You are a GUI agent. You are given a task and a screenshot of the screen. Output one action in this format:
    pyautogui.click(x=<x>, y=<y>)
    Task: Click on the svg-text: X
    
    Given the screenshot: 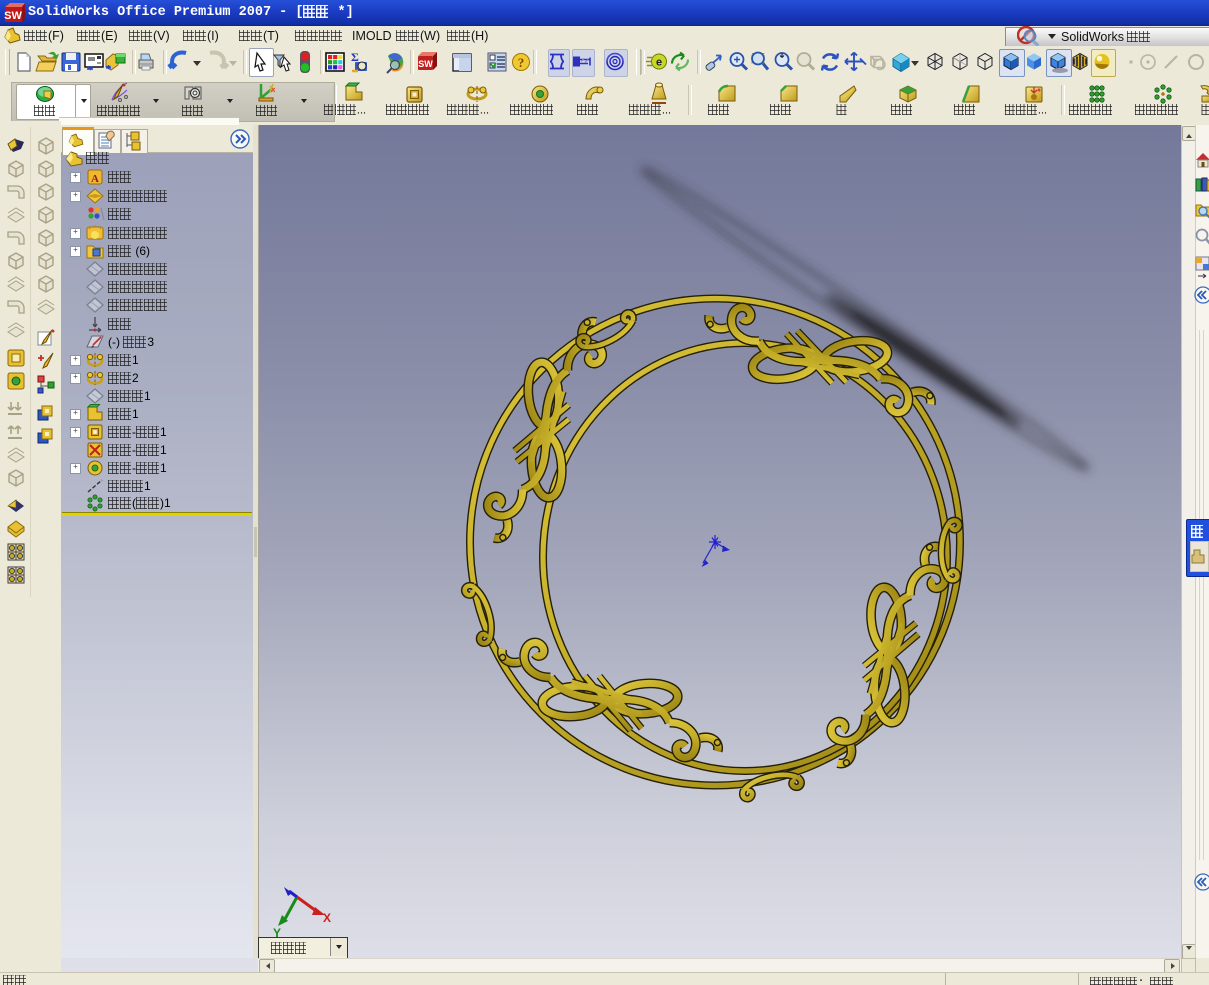 What is the action you would take?
    pyautogui.click(x=327, y=918)
    